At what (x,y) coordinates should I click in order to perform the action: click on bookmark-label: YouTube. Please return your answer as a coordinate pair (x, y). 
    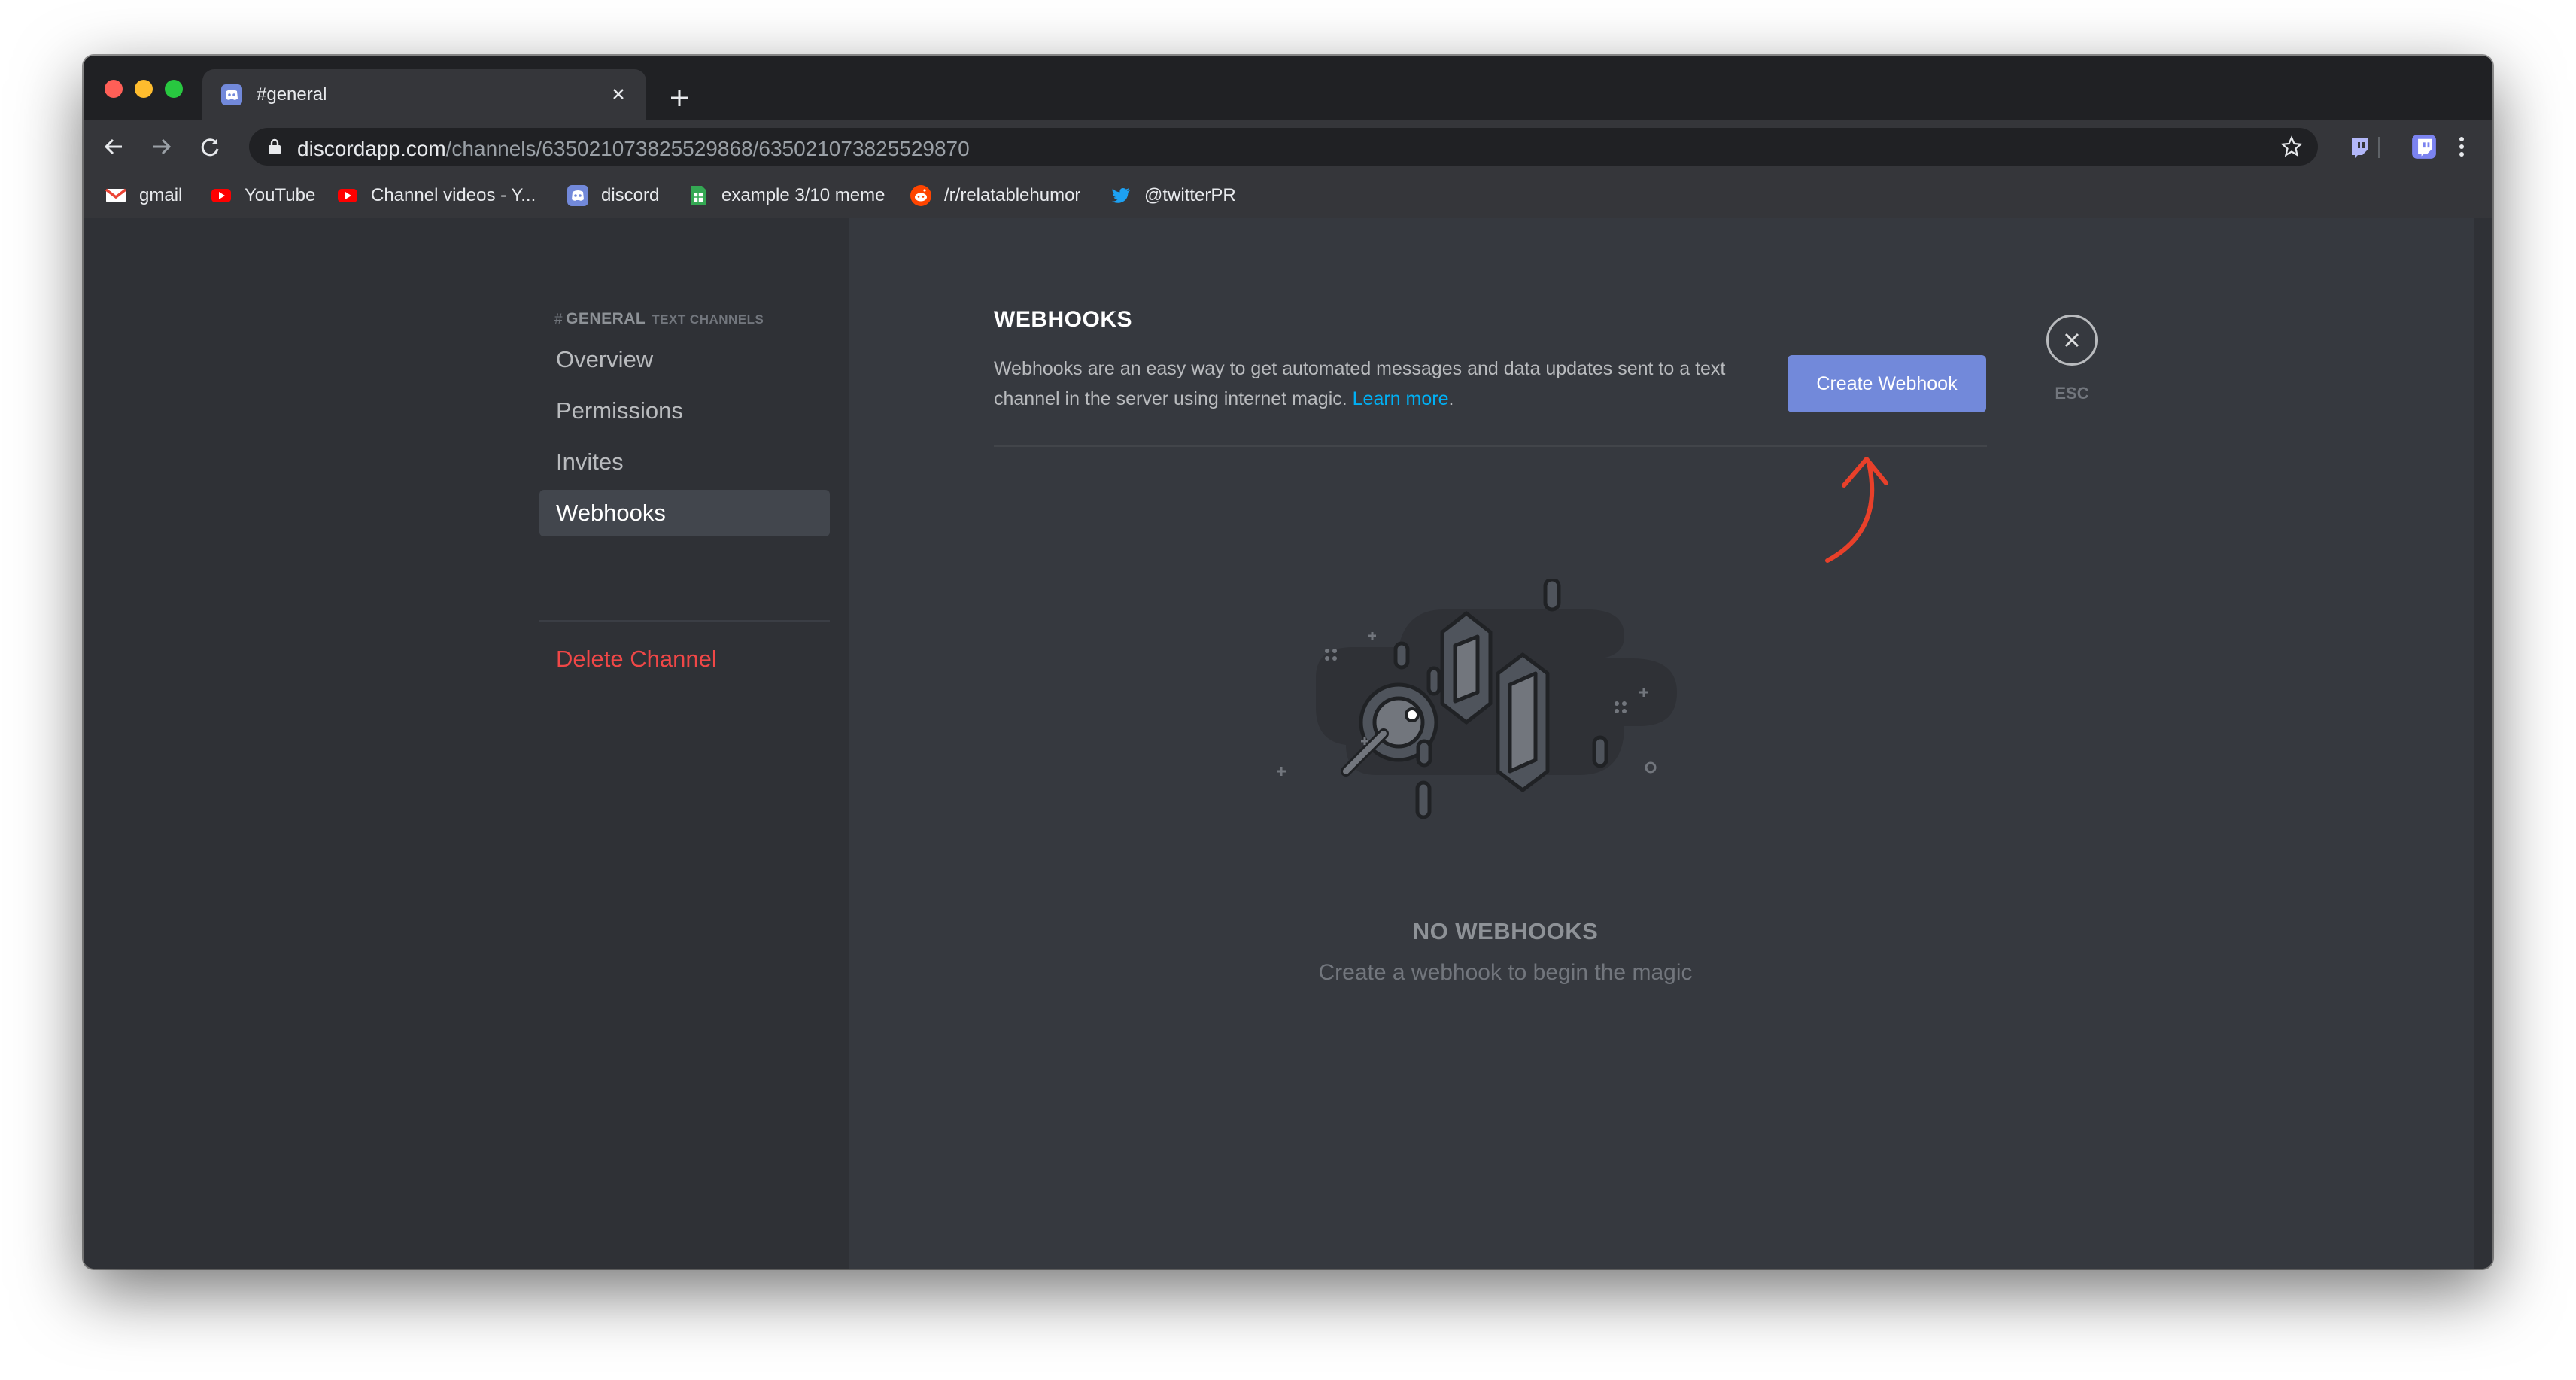
    Looking at the image, I should click on (281, 195).